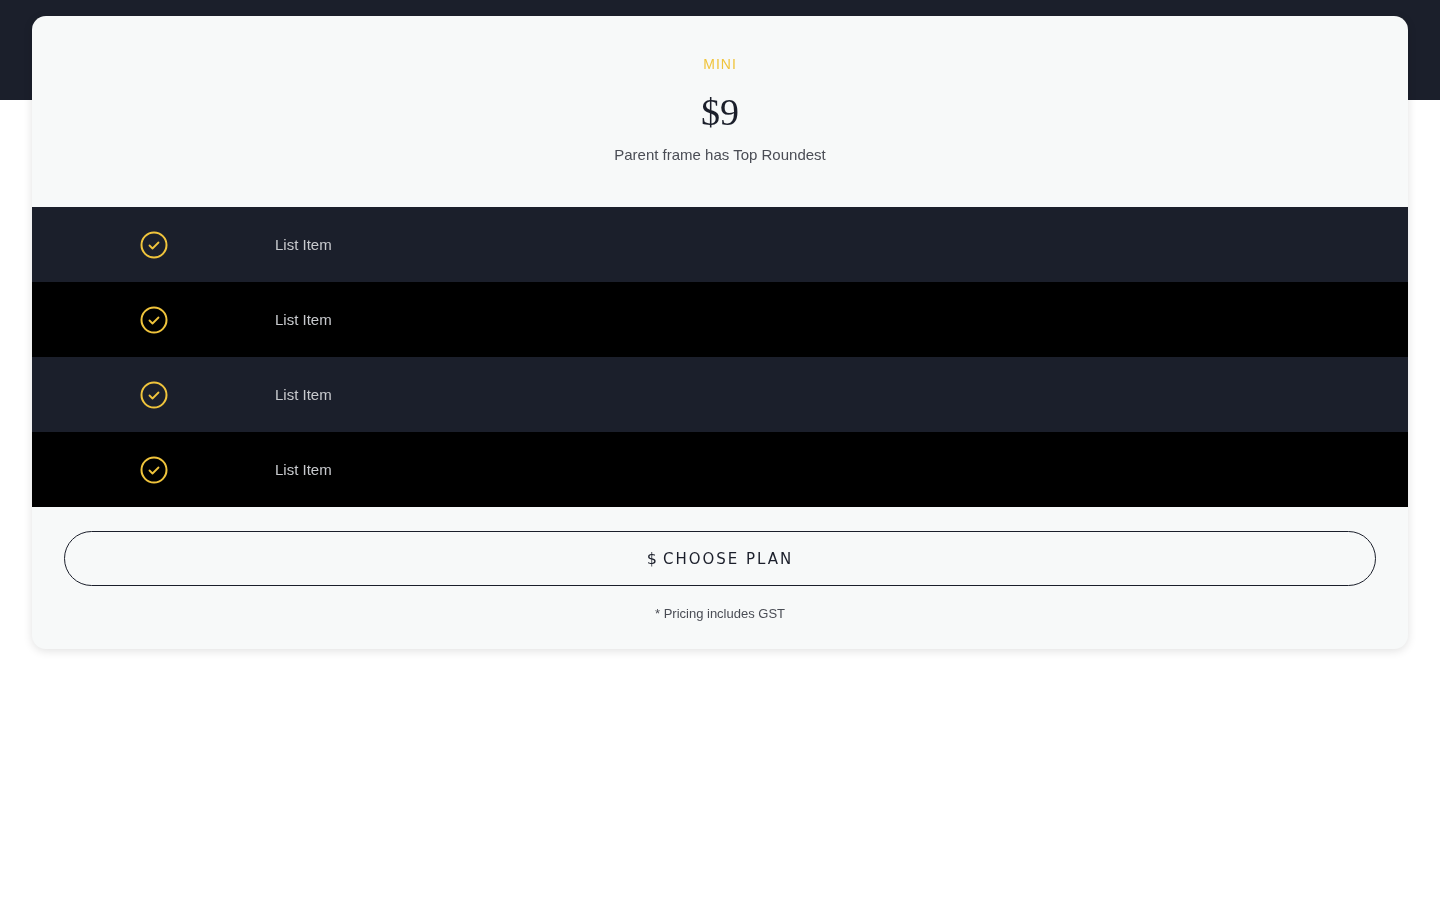 The width and height of the screenshot is (1440, 900). I want to click on plan-name: MINI, so click(720, 64).